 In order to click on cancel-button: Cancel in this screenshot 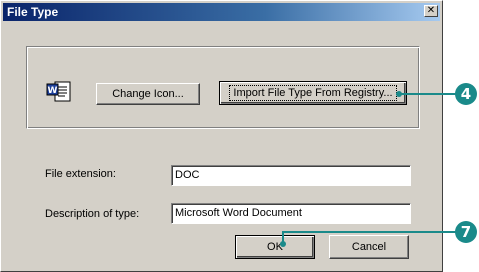, I will do `click(369, 247)`.